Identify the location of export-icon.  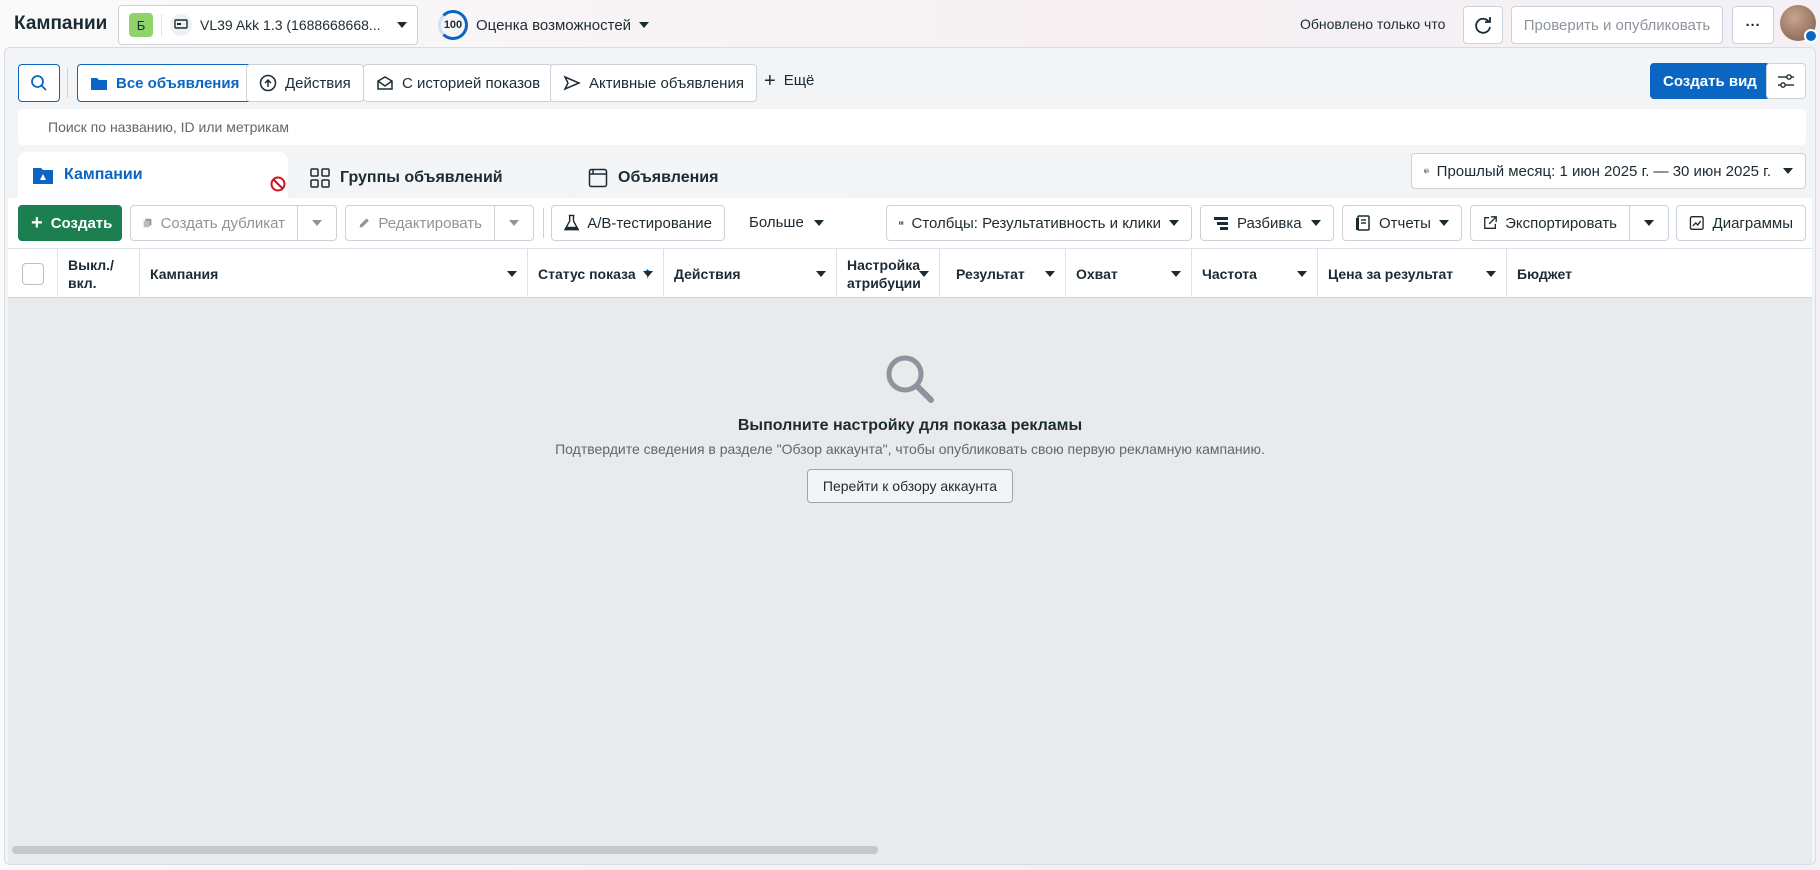
(1490, 222).